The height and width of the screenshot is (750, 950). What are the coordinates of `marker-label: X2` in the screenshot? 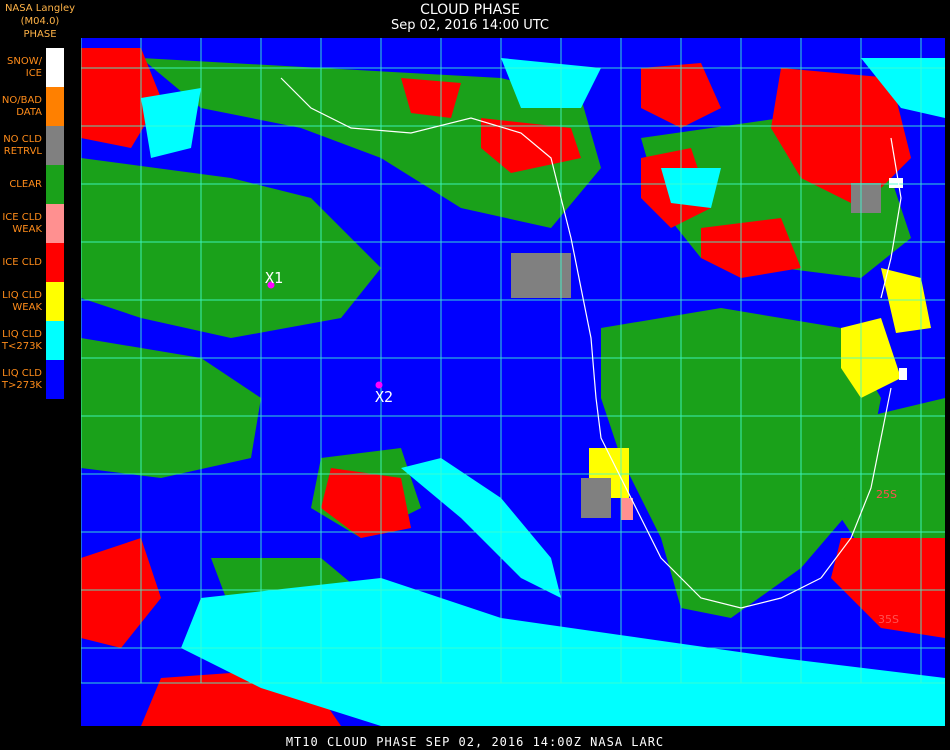 It's located at (384, 397).